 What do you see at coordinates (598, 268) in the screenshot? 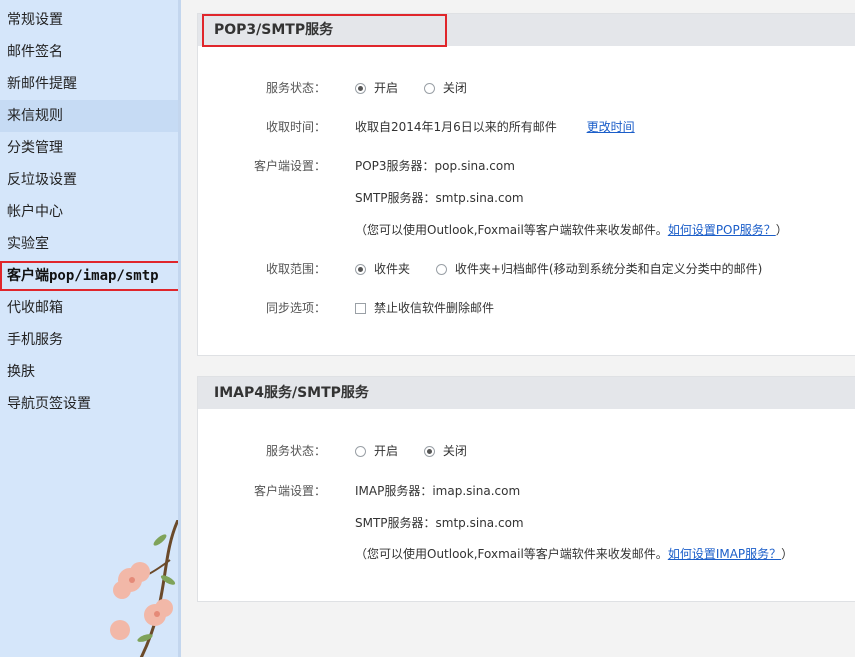
I see `range-all-option: 收件夹+归档邮件(移动到系统分类和自定义分类中的邮件)` at bounding box center [598, 268].